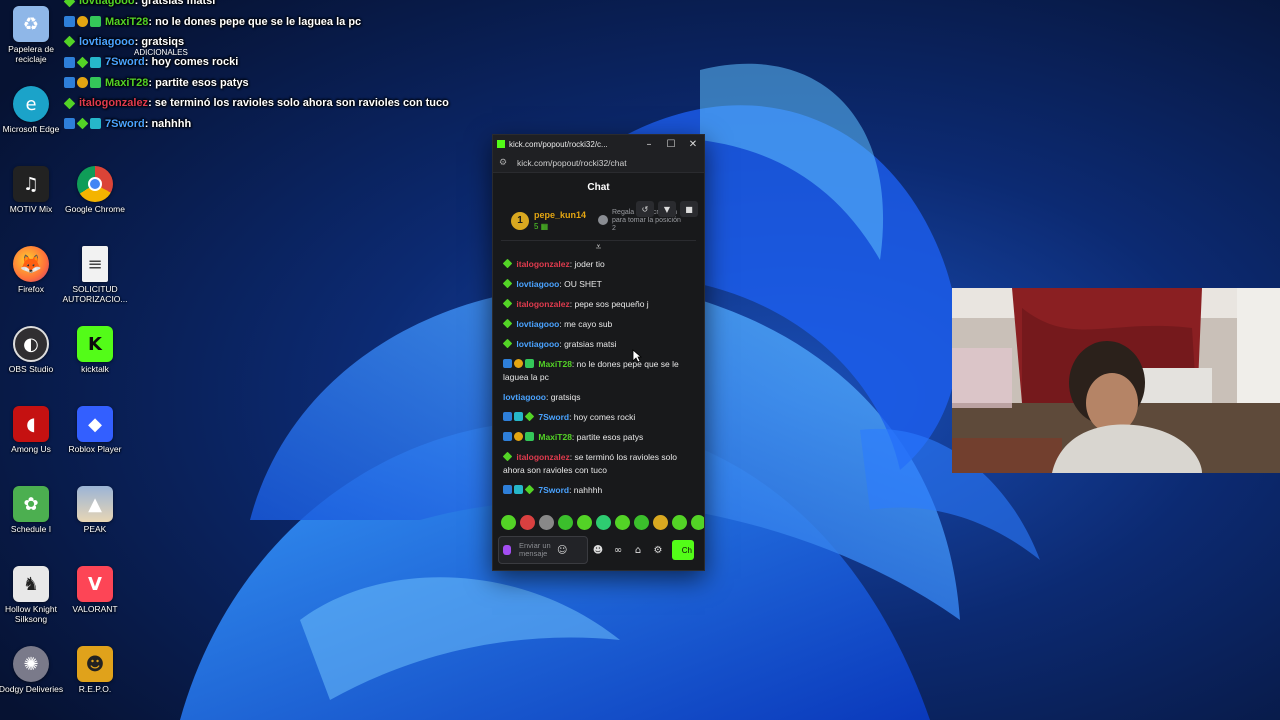  What do you see at coordinates (507, 436) in the screenshot?
I see `moderator-badge-icon` at bounding box center [507, 436].